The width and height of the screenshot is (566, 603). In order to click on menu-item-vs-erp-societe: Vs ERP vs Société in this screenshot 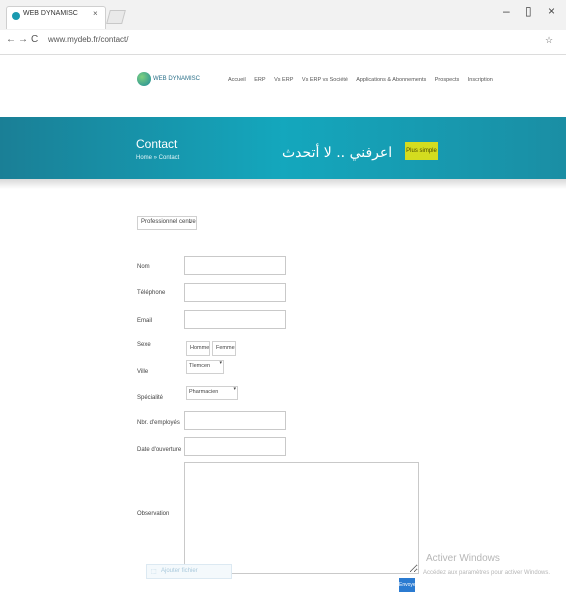, I will do `click(325, 80)`.